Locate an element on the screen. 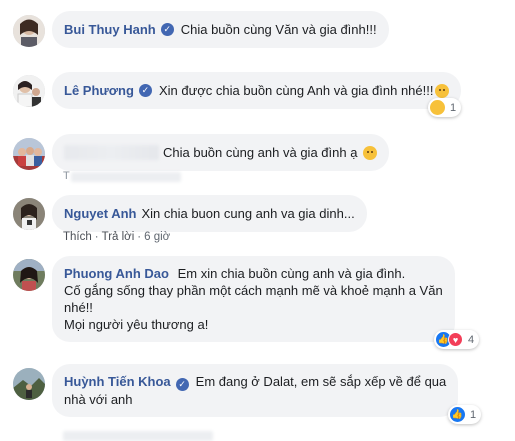  comment-text-line: Em xin chia buồn cùng anh và gia đình. is located at coordinates (291, 273).